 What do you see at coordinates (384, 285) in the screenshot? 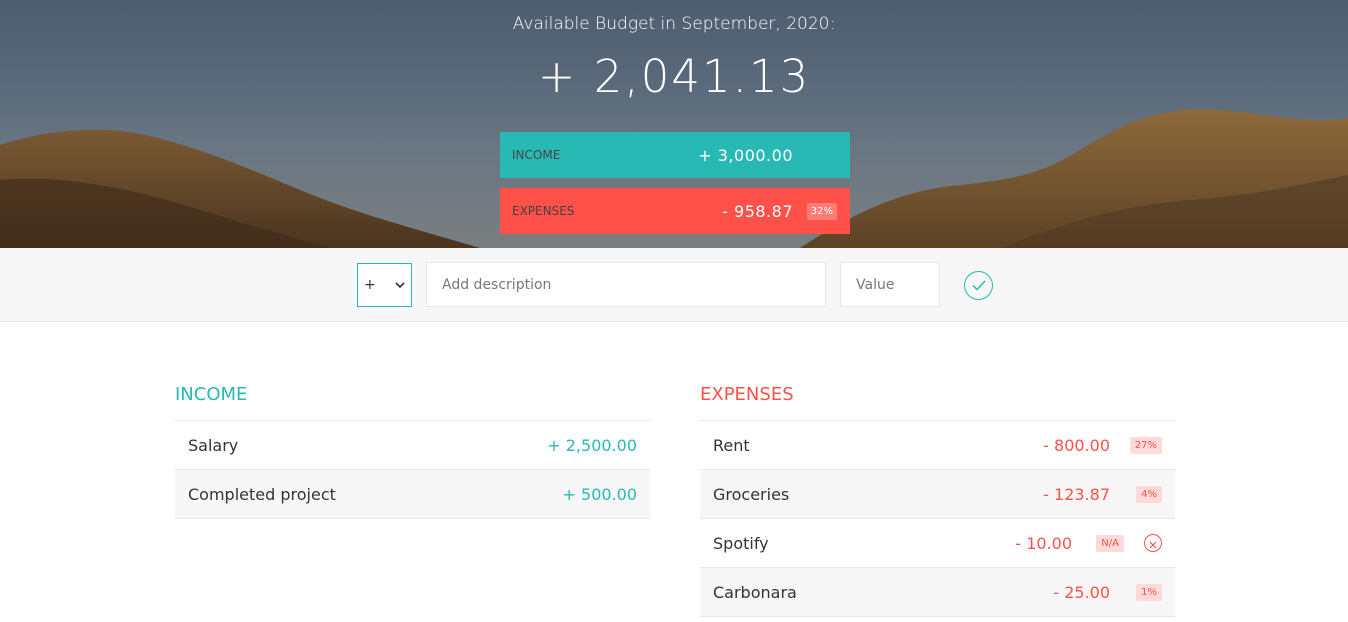
I see `type-select: +` at bounding box center [384, 285].